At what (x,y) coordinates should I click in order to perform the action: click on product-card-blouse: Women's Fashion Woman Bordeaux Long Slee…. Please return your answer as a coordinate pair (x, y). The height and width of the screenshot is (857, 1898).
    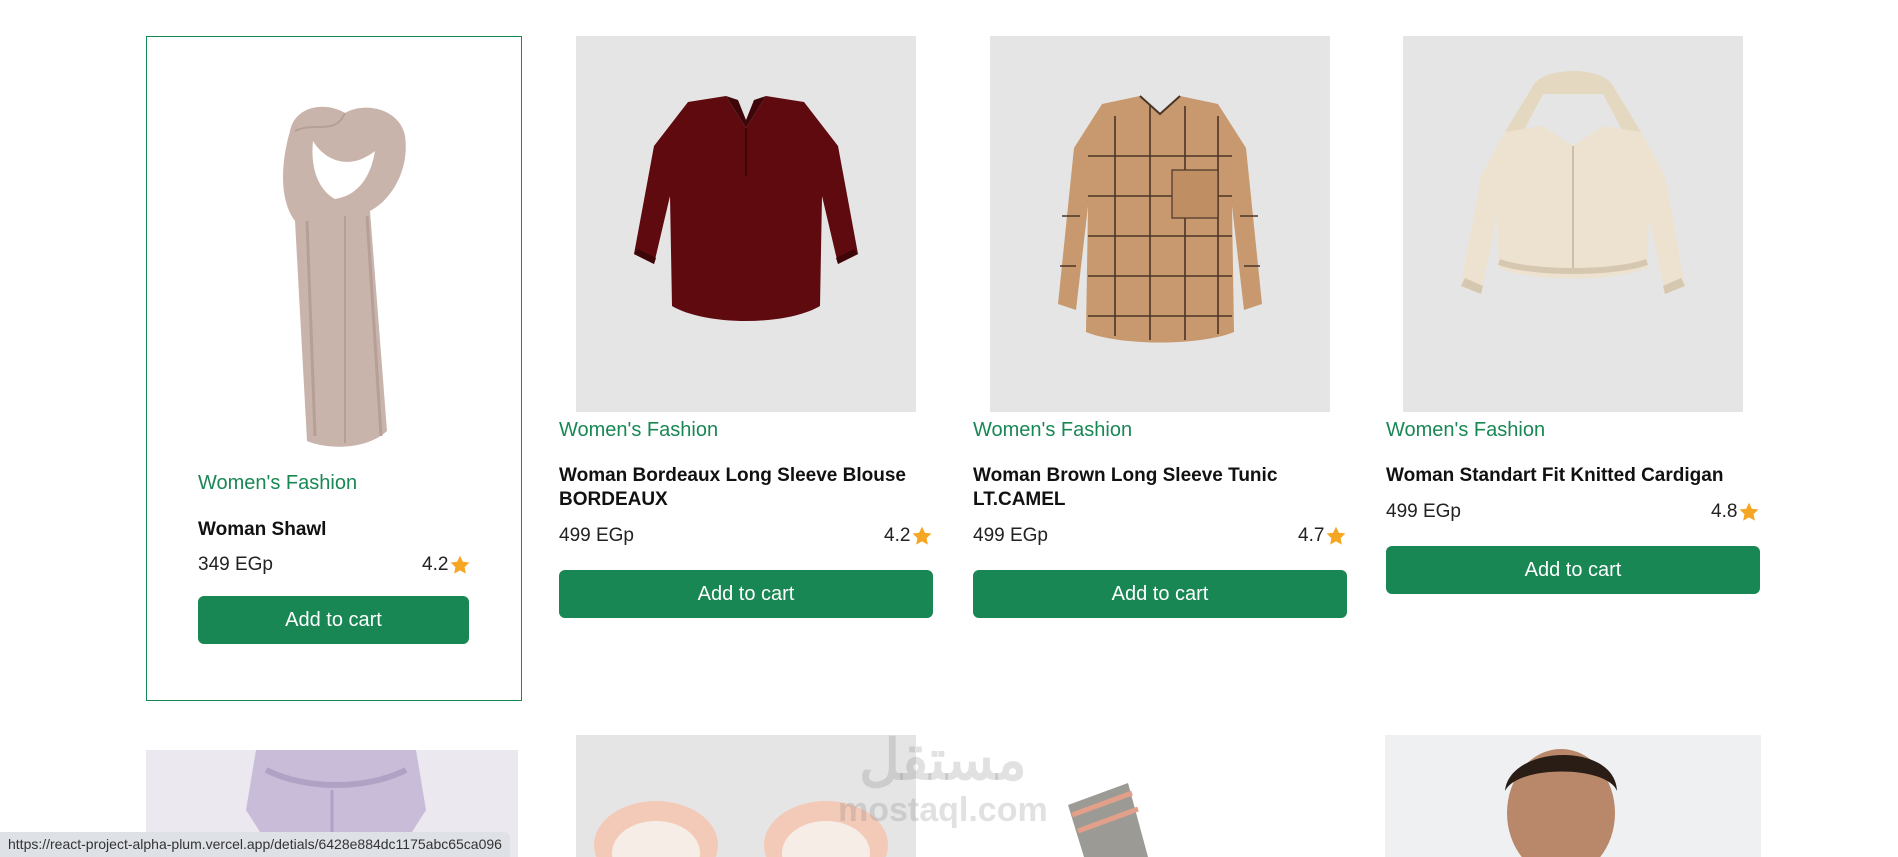
    Looking at the image, I should click on (746, 336).